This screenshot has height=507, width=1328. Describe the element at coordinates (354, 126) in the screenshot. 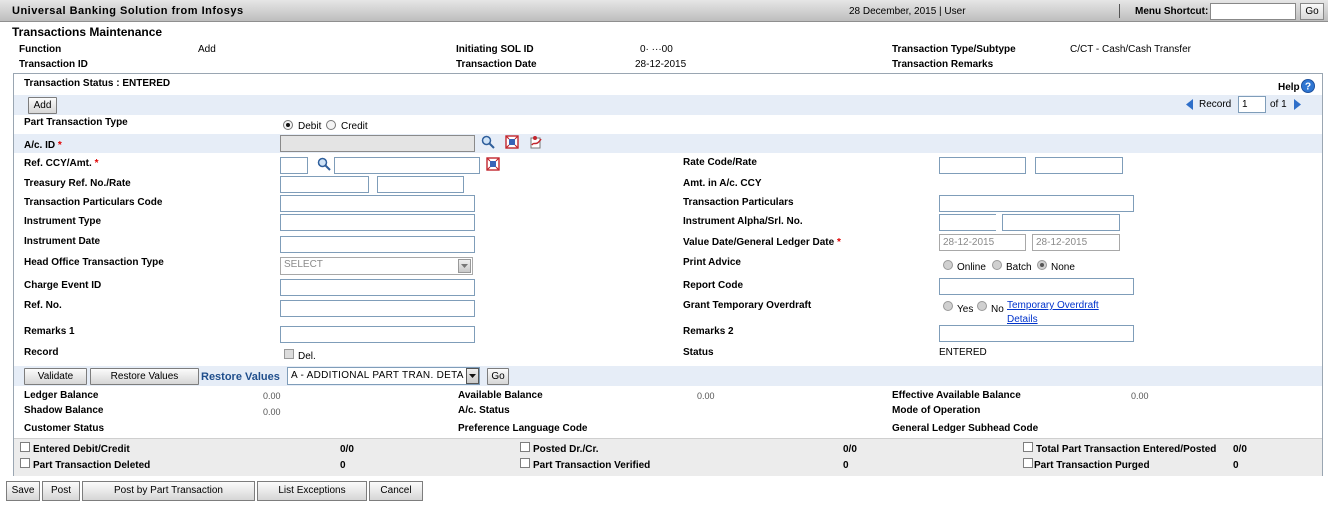

I see `credit-label: Credit` at that location.